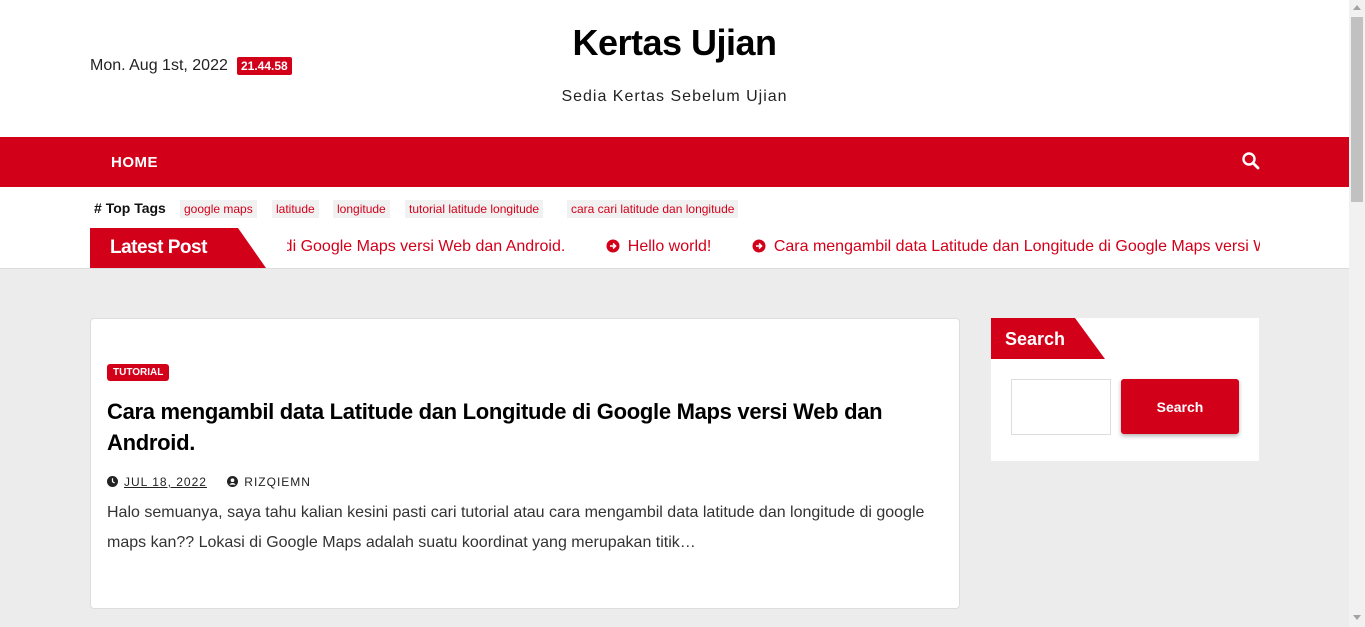 Image resolution: width=1365 pixels, height=627 pixels. What do you see at coordinates (674, 96) in the screenshot?
I see `site-tagline: Sedia Kertas Sebelum Ujian` at bounding box center [674, 96].